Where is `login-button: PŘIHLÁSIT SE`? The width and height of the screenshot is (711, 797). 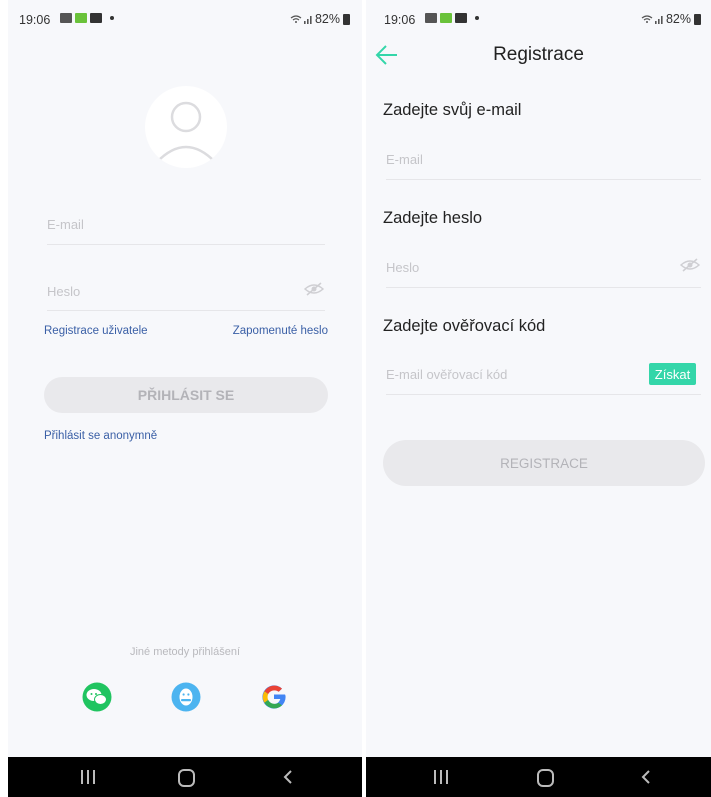 login-button: PŘIHLÁSIT SE is located at coordinates (186, 395).